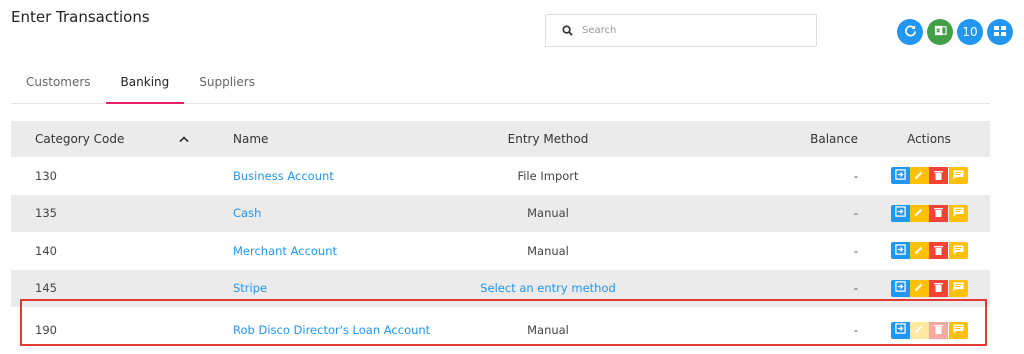 The height and width of the screenshot is (354, 1024). I want to click on excel-icon, so click(940, 32).